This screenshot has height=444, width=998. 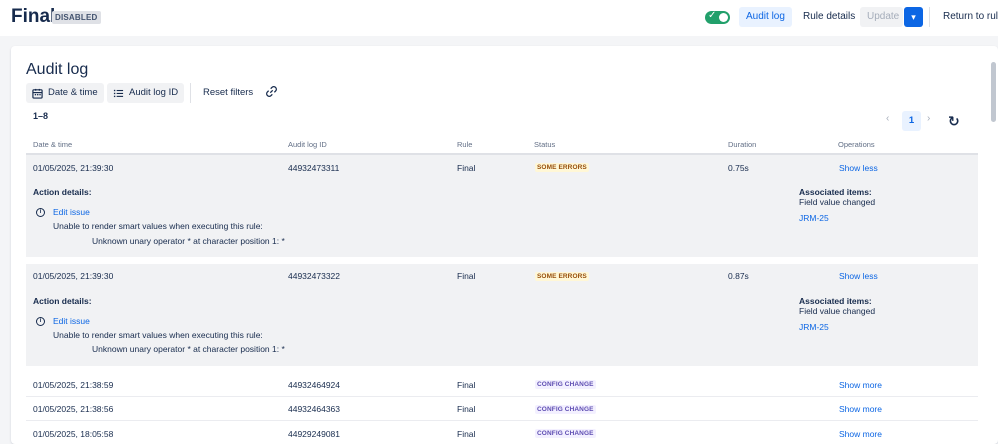 What do you see at coordinates (765, 17) in the screenshot?
I see `audit-log-button: Audit log` at bounding box center [765, 17].